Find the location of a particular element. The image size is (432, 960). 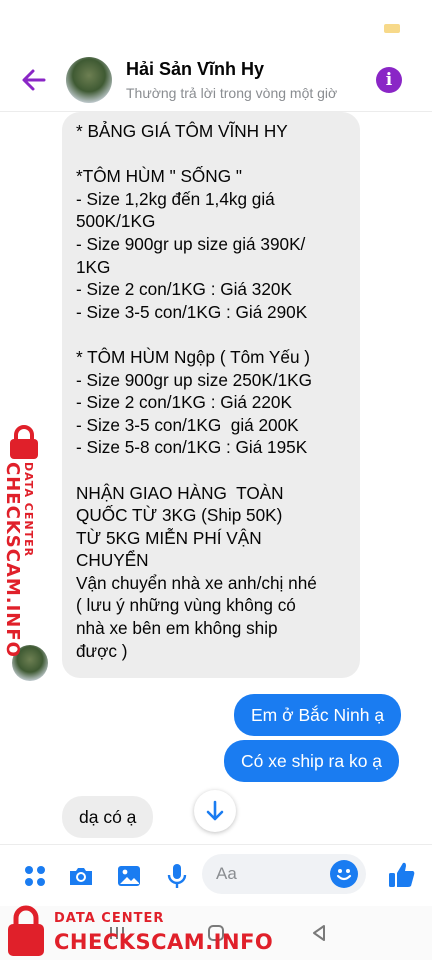

thumbs-up-icon is located at coordinates (401, 874).